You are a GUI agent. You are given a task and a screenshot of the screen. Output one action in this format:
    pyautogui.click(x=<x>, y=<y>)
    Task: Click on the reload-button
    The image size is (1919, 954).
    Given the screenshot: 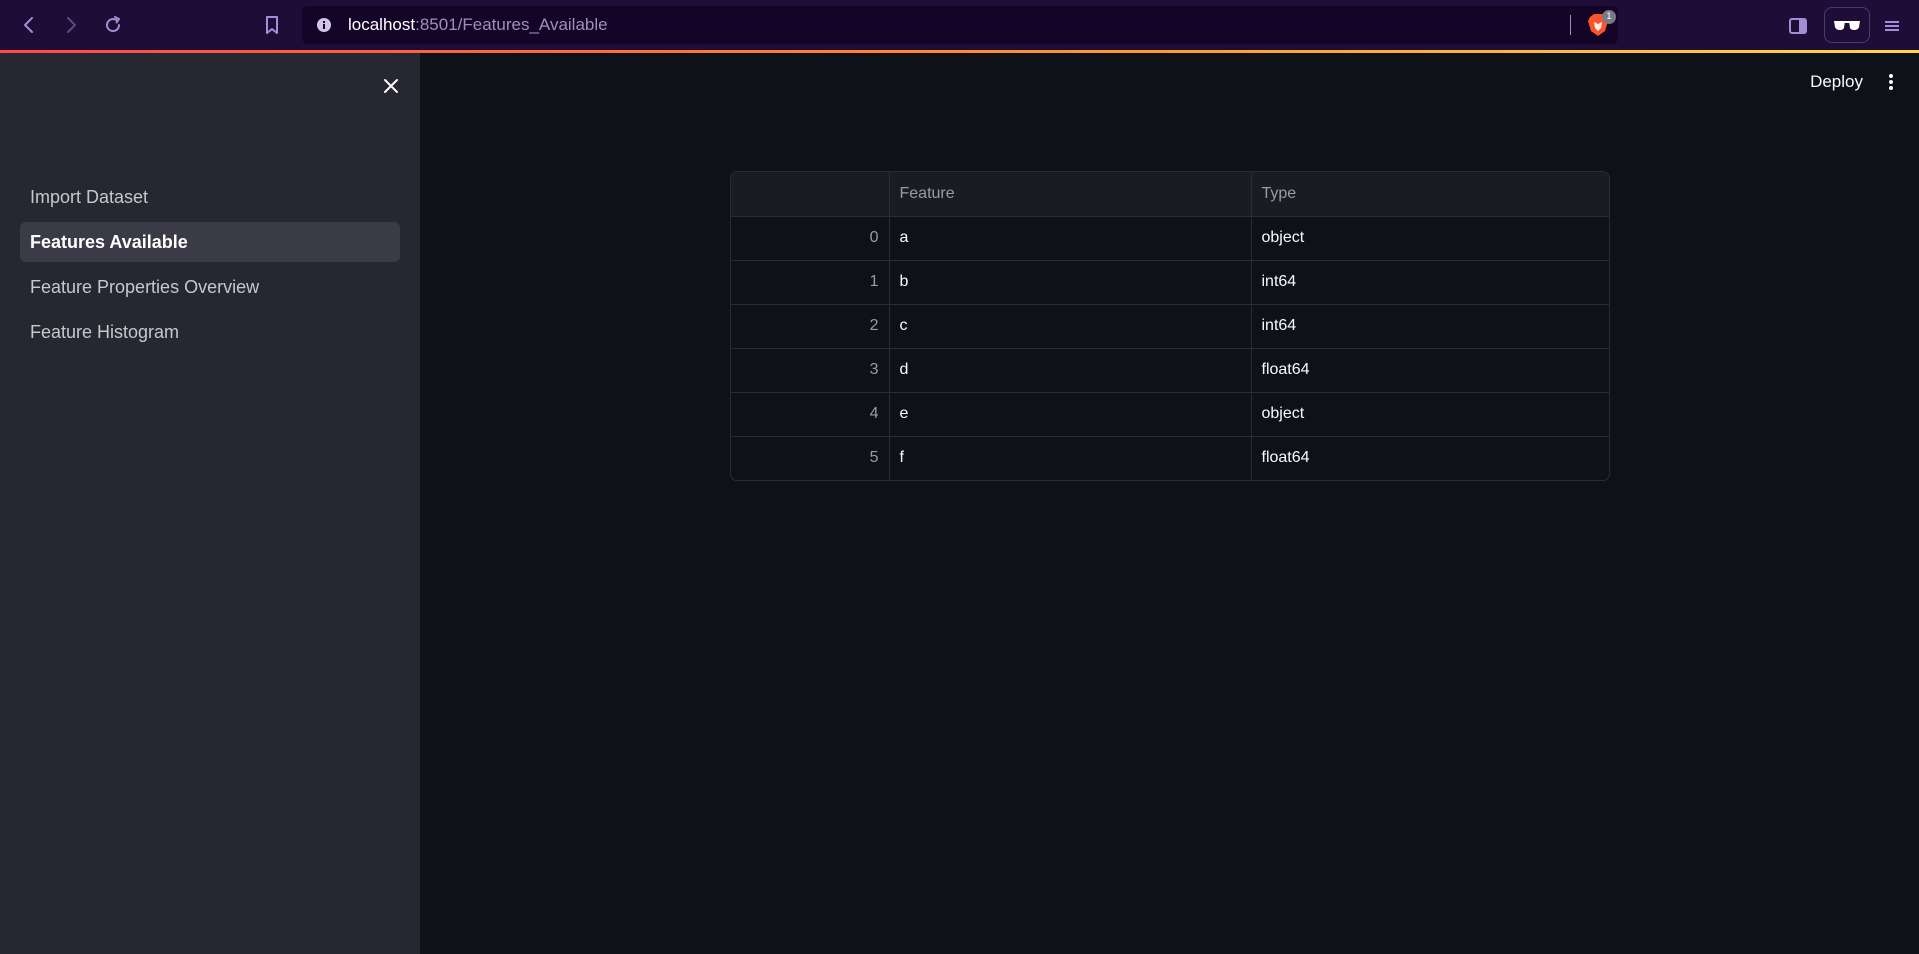 What is the action you would take?
    pyautogui.click(x=113, y=25)
    